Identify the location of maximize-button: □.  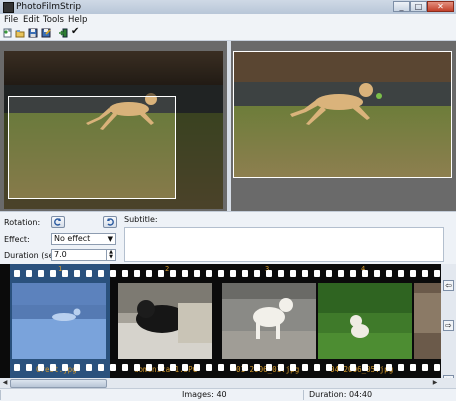
(418, 6).